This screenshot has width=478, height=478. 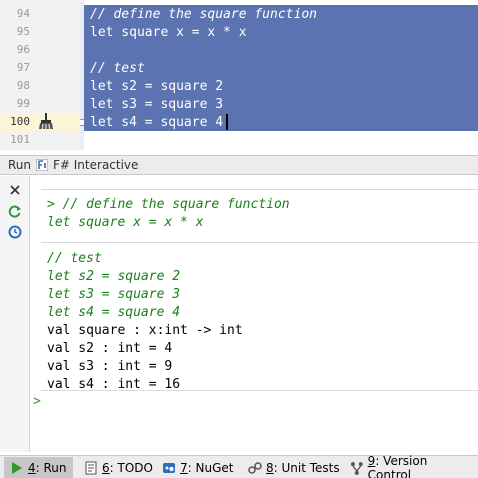 I want to click on reset-button, so click(x=15, y=232).